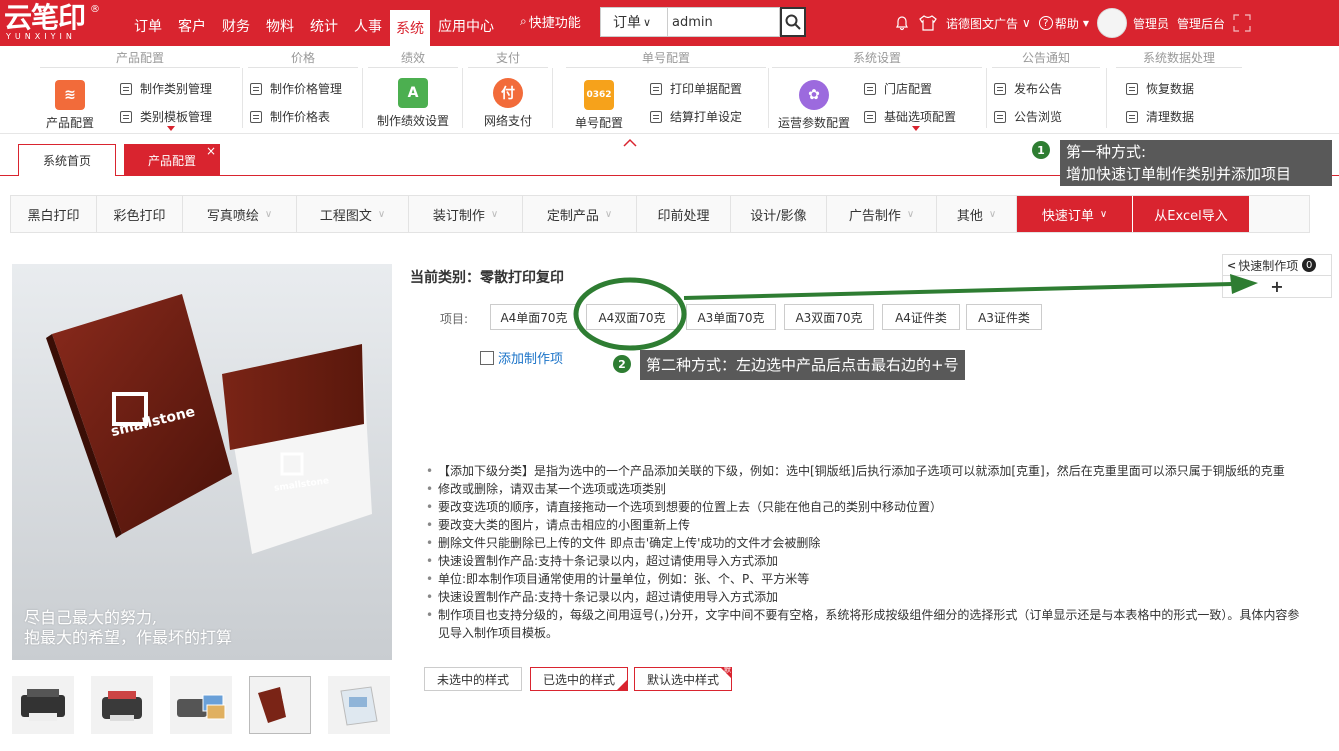  What do you see at coordinates (696, 116) in the screenshot?
I see `settlement-print-button: 结算打单设定` at bounding box center [696, 116].